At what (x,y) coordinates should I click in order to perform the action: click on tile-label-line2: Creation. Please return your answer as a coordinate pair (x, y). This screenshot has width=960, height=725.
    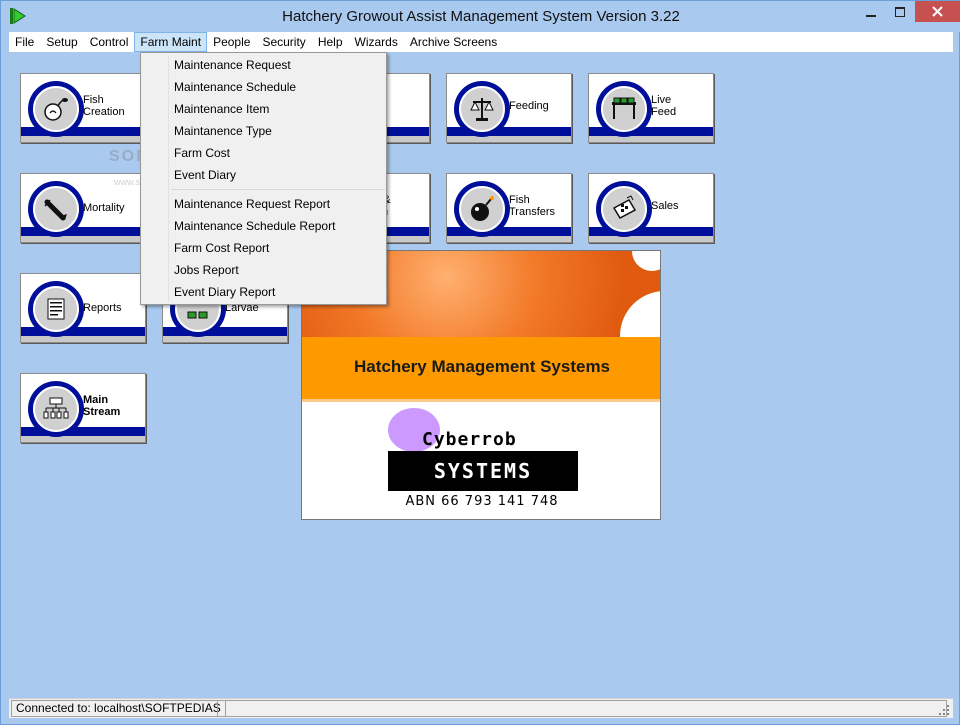
    Looking at the image, I should click on (104, 112).